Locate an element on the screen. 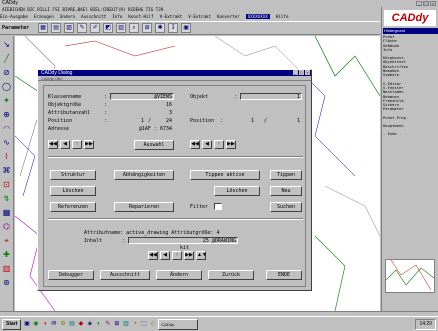  toolbar-tool-icon: ↧ is located at coordinates (173, 28).